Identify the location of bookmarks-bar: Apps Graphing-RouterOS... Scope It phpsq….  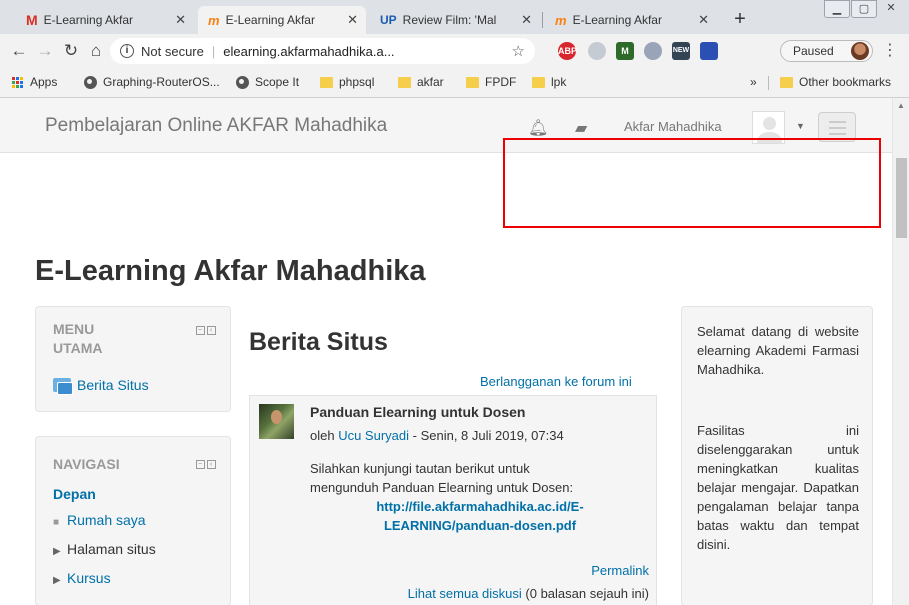
(454, 83).